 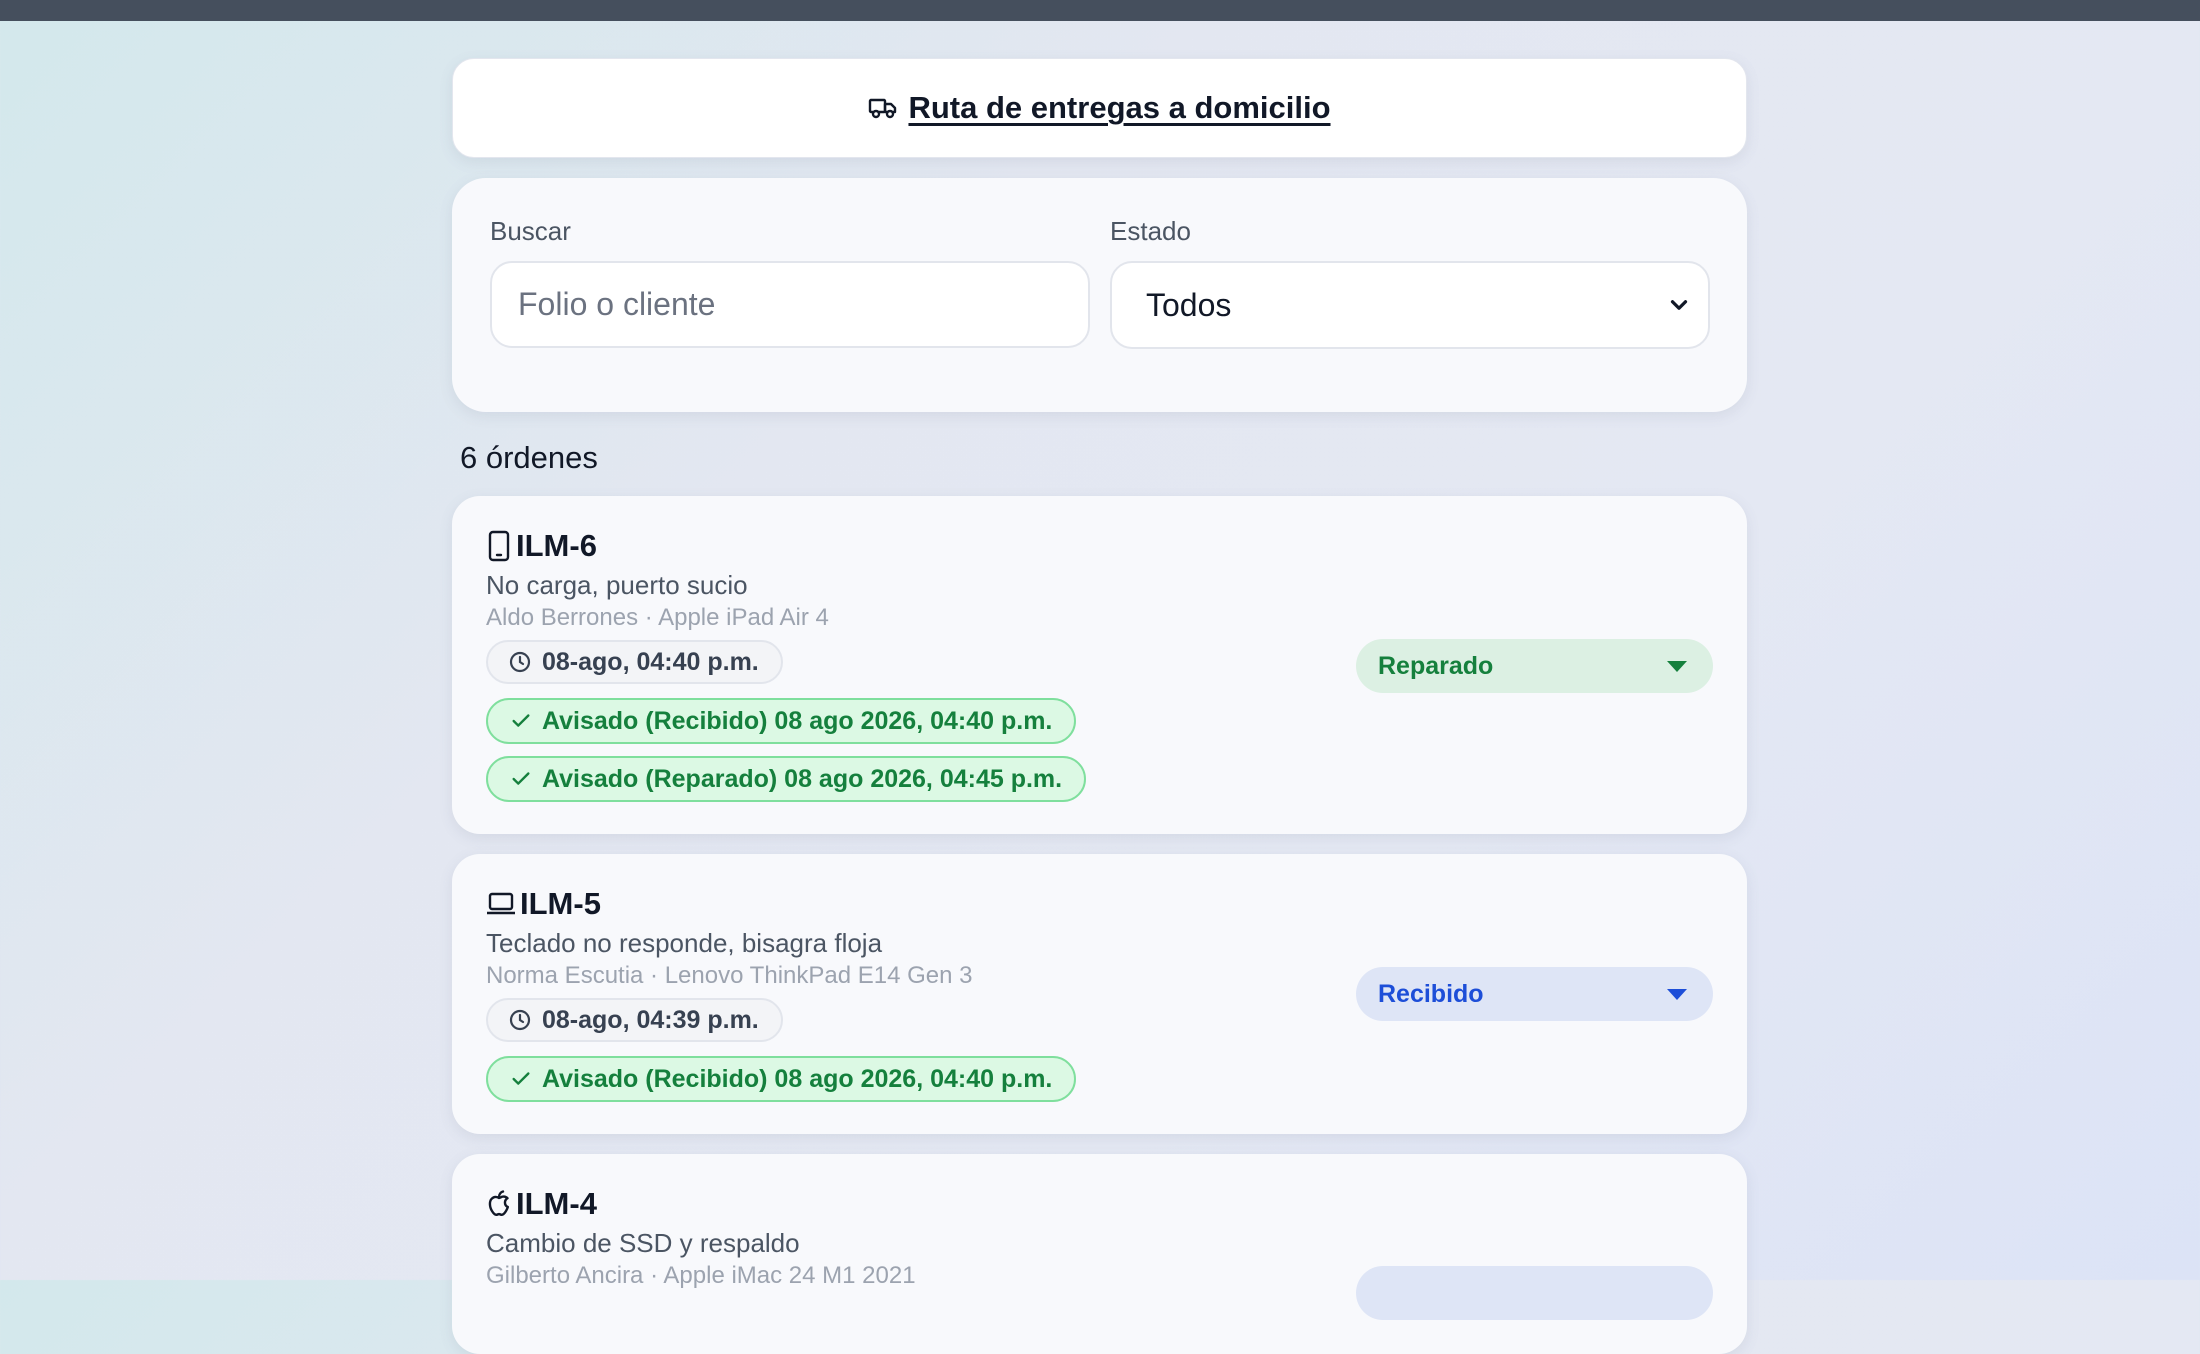 I want to click on order-title: ILM-4, so click(x=541, y=1204).